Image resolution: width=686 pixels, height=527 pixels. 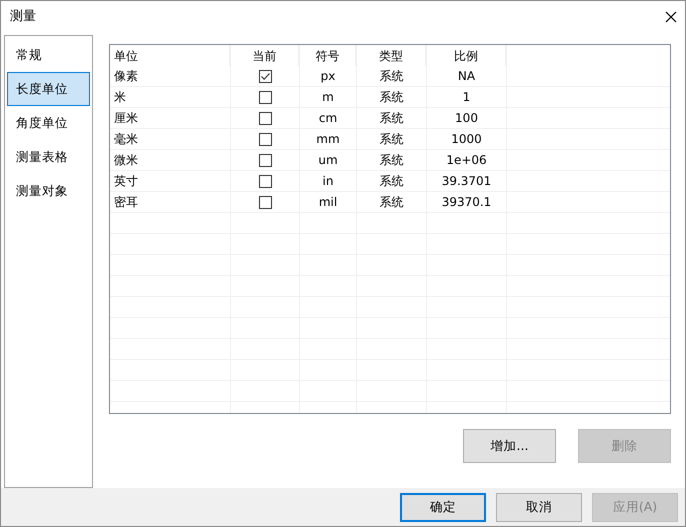 What do you see at coordinates (466, 97) in the screenshot?
I see `table-cell-text: 1` at bounding box center [466, 97].